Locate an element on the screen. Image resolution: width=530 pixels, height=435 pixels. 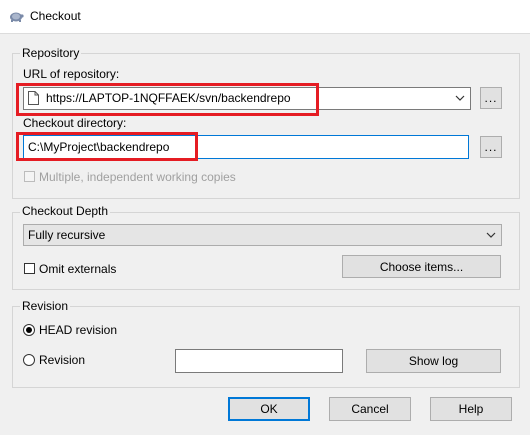
title-divider is located at coordinates (265, 33).